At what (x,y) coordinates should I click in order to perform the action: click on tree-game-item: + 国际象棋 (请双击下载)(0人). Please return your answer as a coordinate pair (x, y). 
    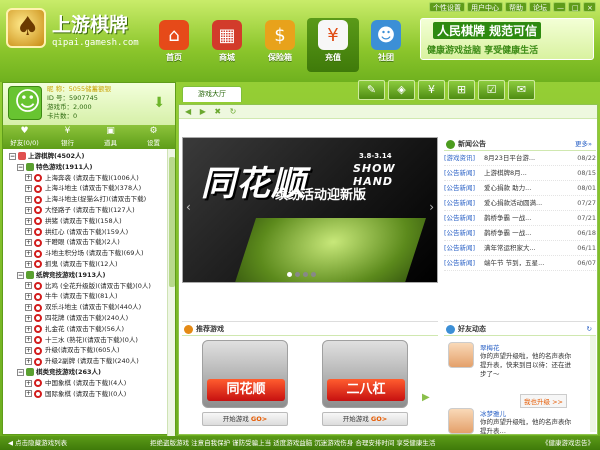
    Looking at the image, I should click on (92, 394).